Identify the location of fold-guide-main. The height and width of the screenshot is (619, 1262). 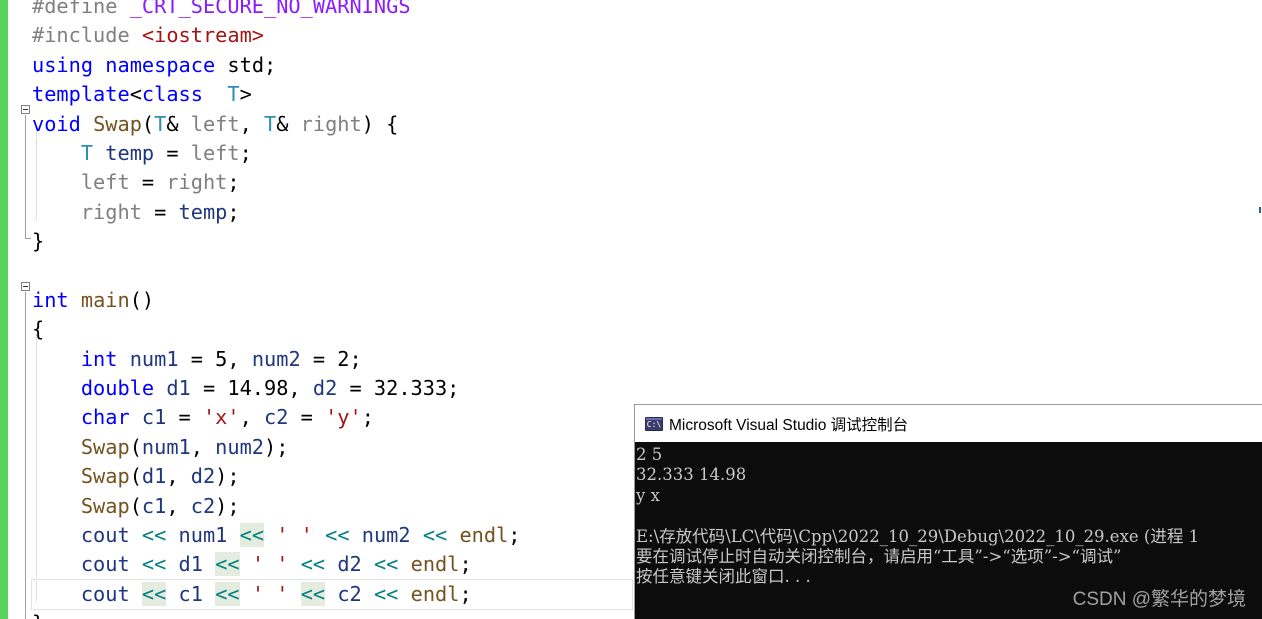
(25, 455).